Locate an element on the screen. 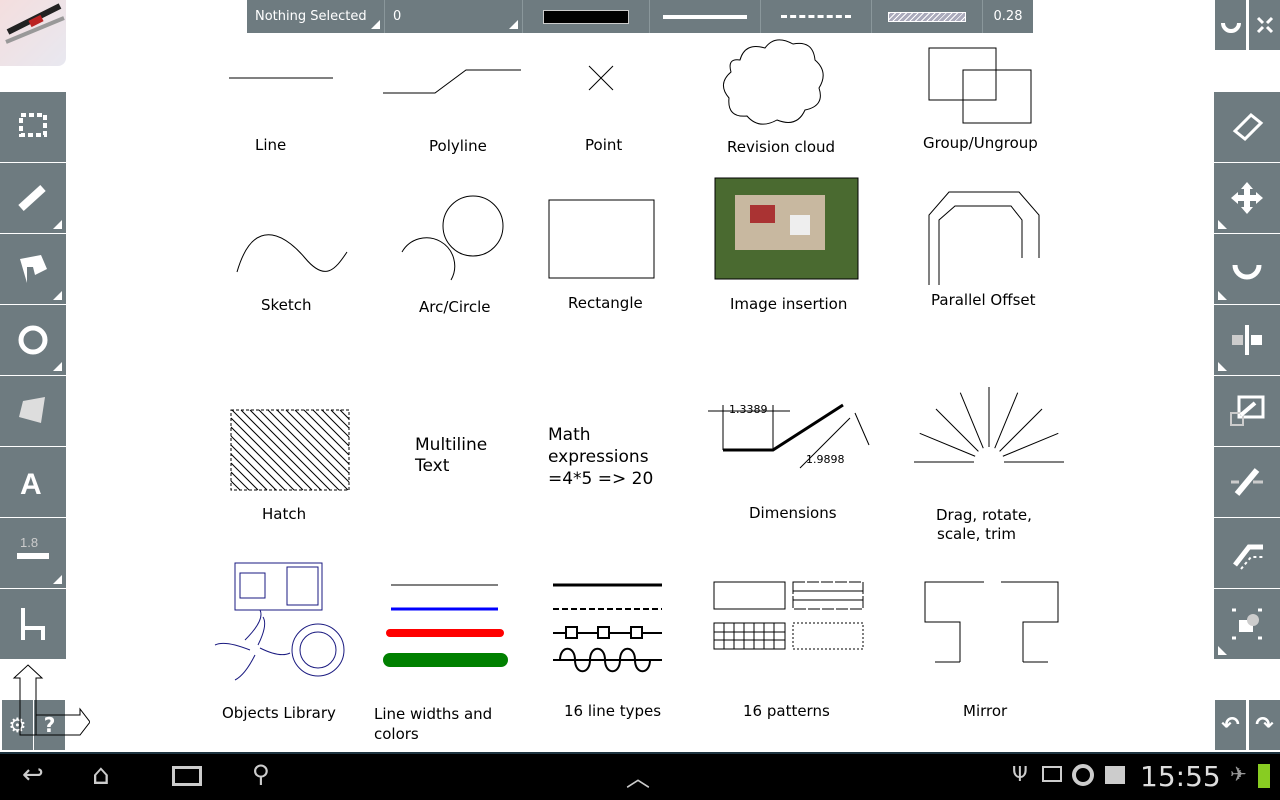  caption-widths-2: colors is located at coordinates (396, 734).